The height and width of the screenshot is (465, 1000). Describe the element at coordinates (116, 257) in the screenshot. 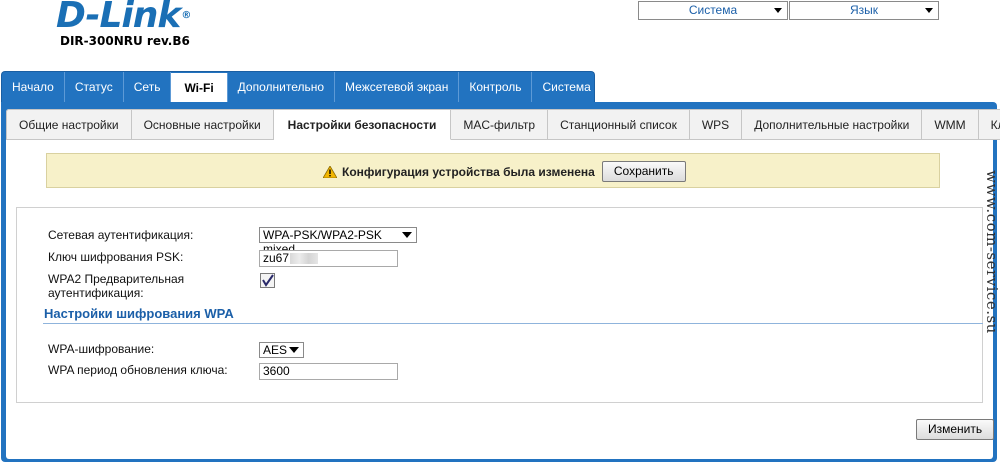

I see `psk-label: Ключ шифрования PSK:` at that location.